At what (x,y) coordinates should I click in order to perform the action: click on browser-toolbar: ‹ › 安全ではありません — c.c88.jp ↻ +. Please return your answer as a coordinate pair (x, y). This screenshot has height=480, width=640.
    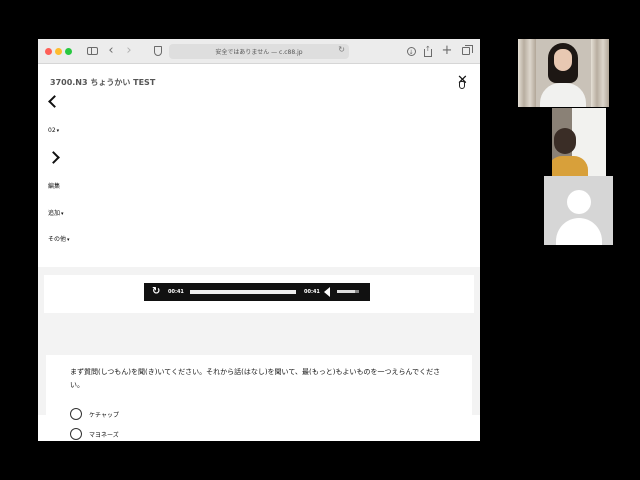
    Looking at the image, I should click on (259, 51).